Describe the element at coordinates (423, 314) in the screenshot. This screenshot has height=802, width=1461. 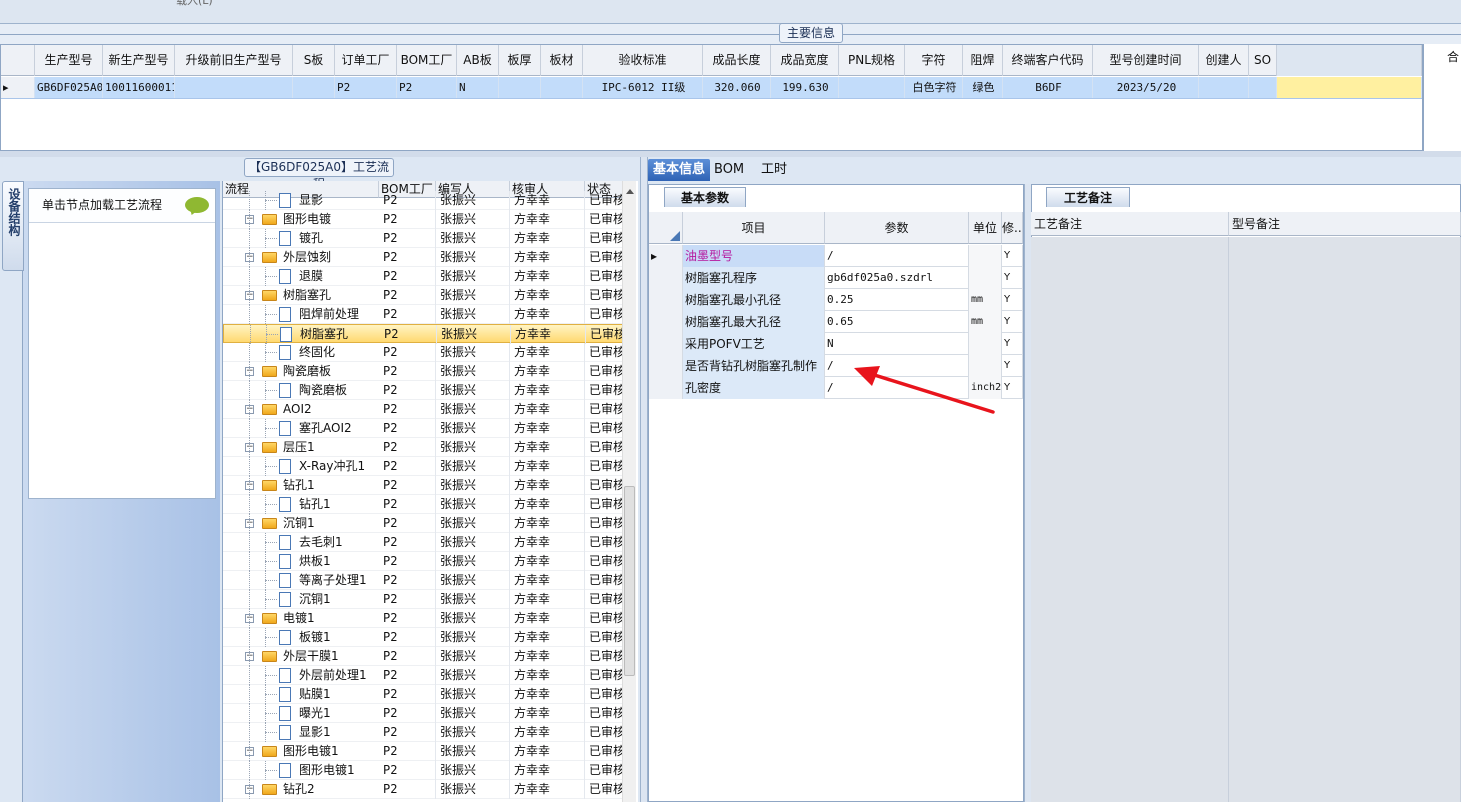
I see `tree-row: 阻焊前处理 P2 张振兴 方幸幸 已审核` at that location.